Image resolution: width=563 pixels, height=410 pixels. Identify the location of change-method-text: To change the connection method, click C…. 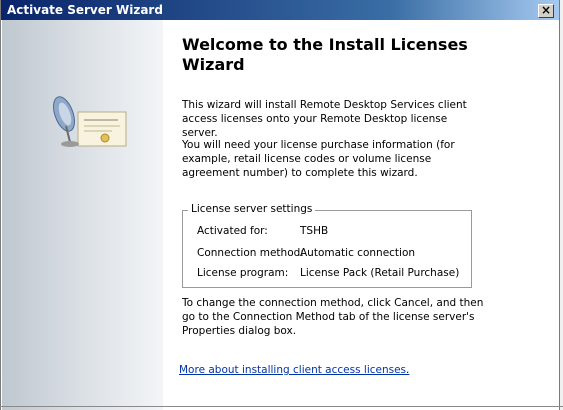
(333, 317).